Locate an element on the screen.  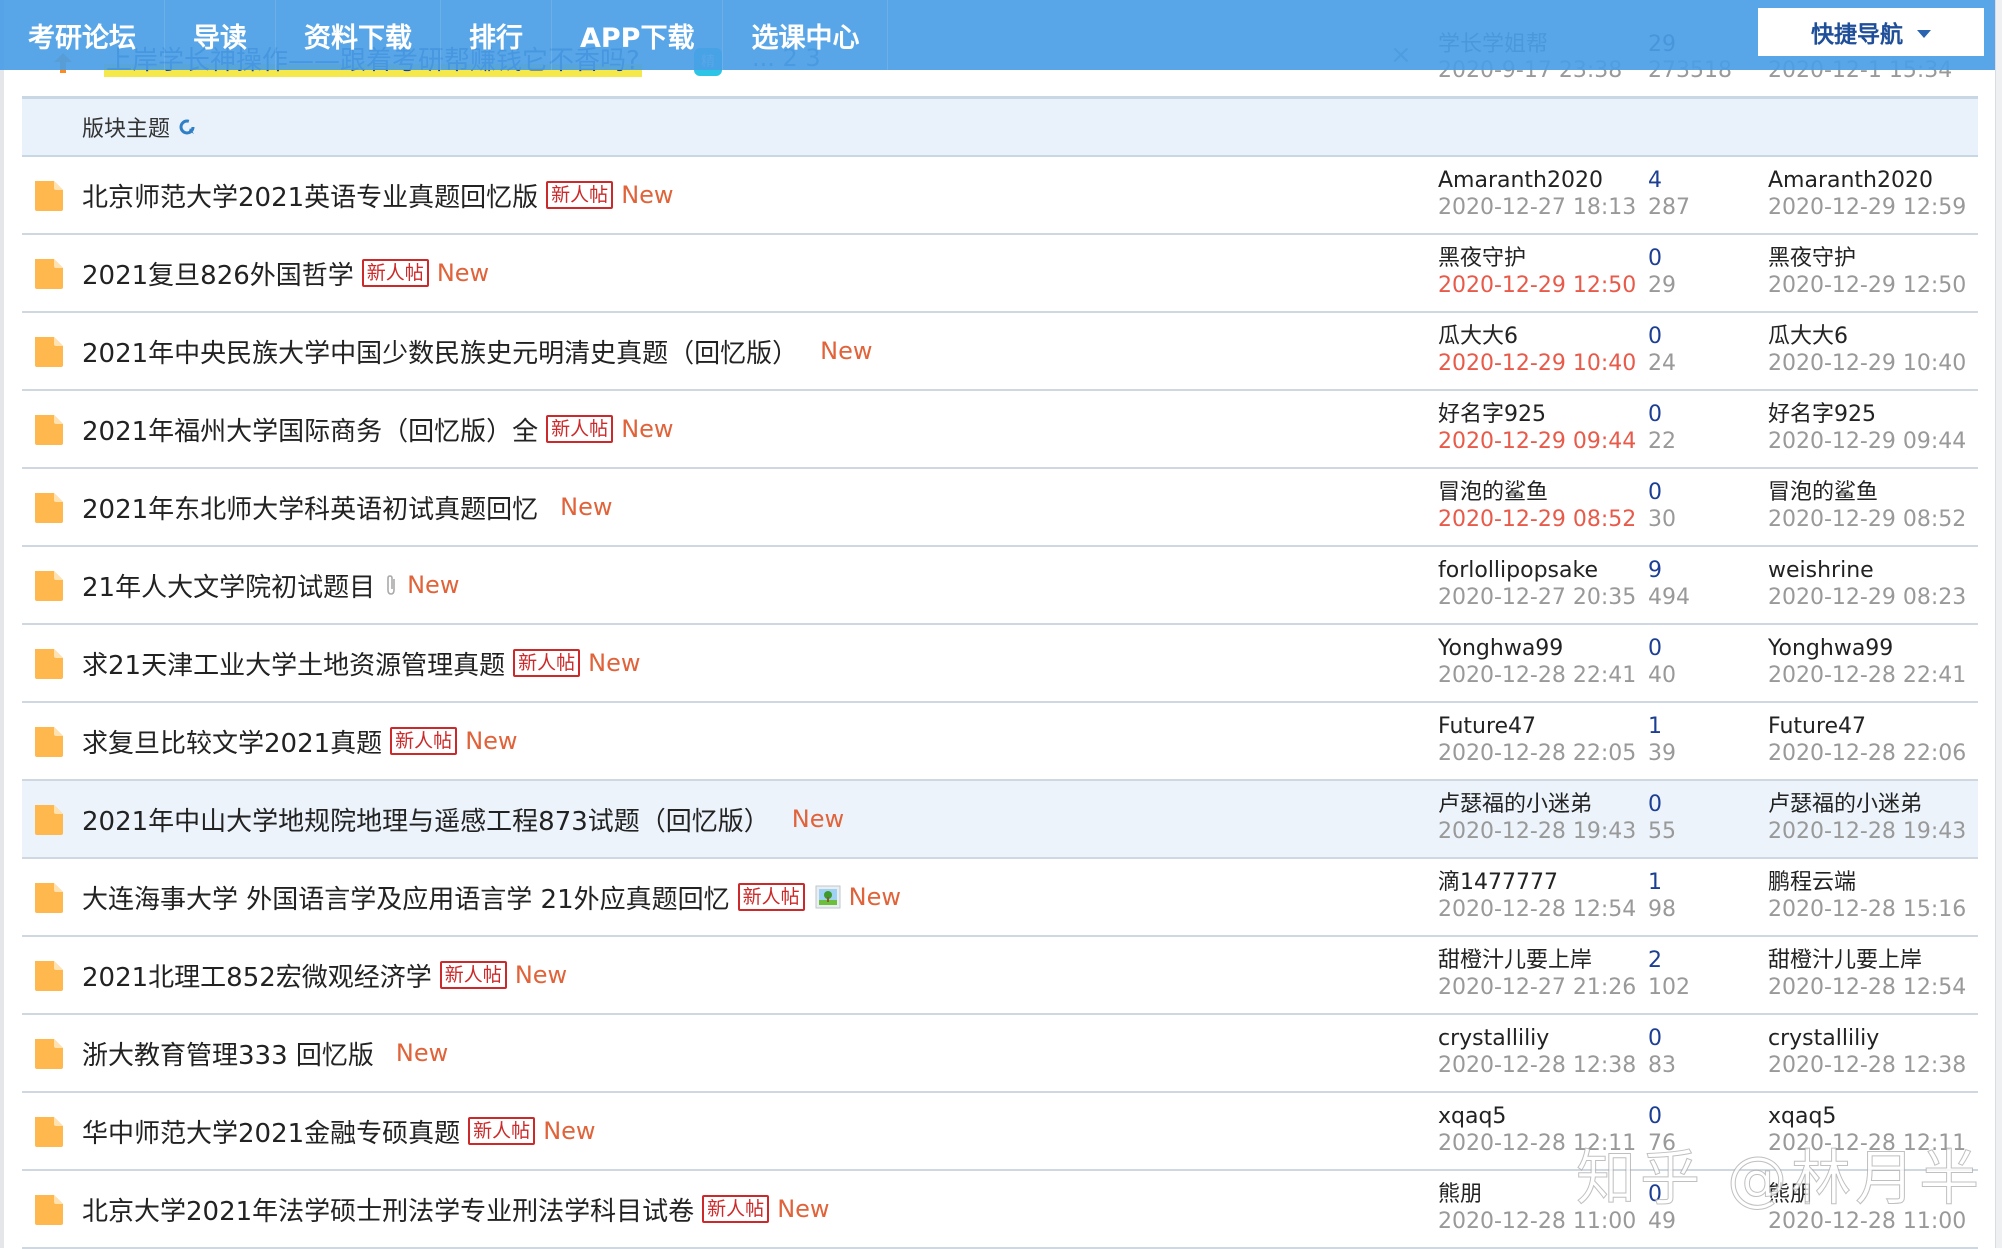
thread-title: 2021年东北师大学科英语初试真题回忆 is located at coordinates (310, 507).